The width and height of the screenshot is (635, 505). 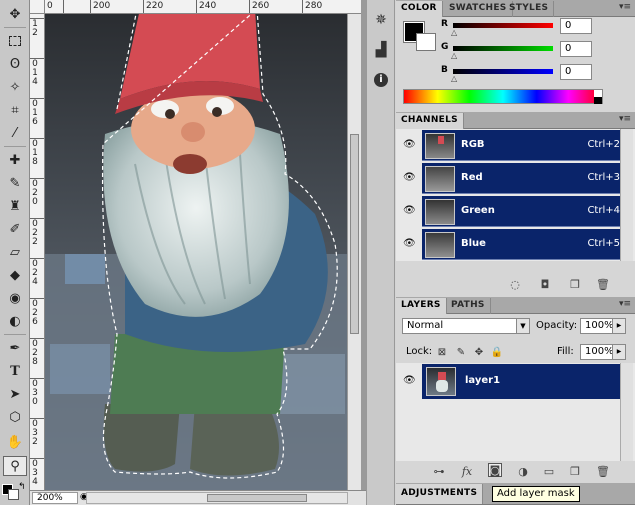 I want to click on swap-colors-icon: ↰, so click(x=22, y=487).